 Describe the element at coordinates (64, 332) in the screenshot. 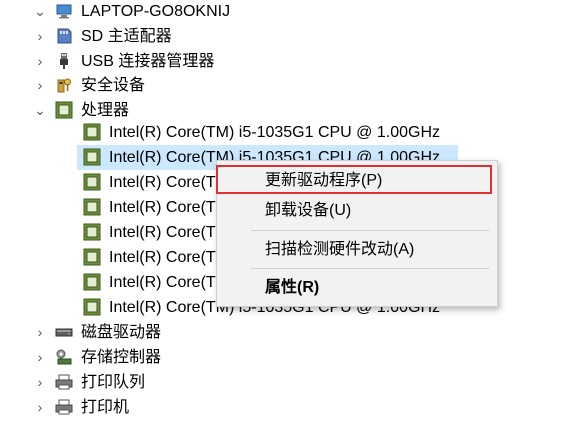

I see `disk-drive-icon` at that location.